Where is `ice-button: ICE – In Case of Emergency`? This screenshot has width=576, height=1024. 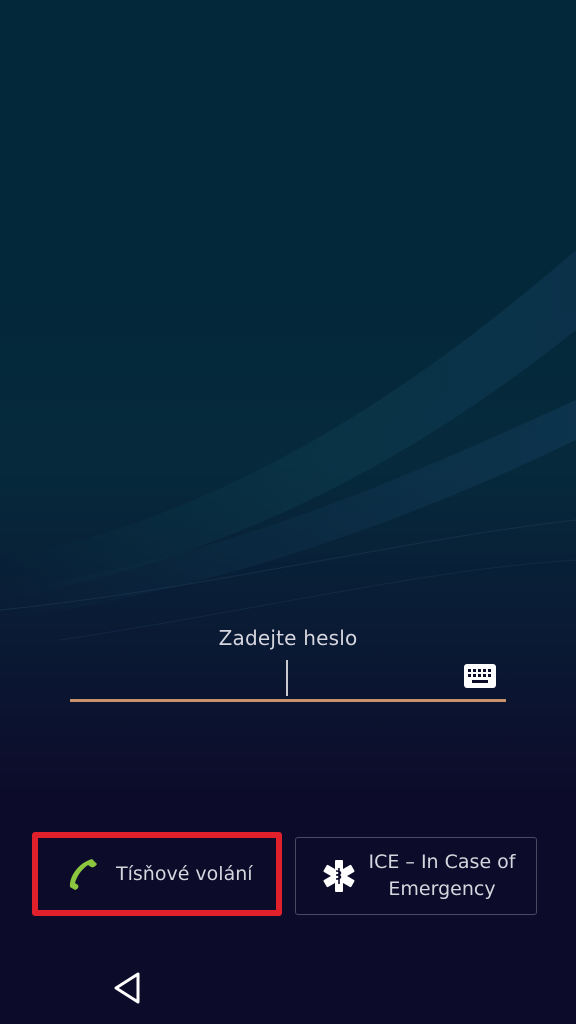
ice-button: ICE – In Case of Emergency is located at coordinates (416, 876).